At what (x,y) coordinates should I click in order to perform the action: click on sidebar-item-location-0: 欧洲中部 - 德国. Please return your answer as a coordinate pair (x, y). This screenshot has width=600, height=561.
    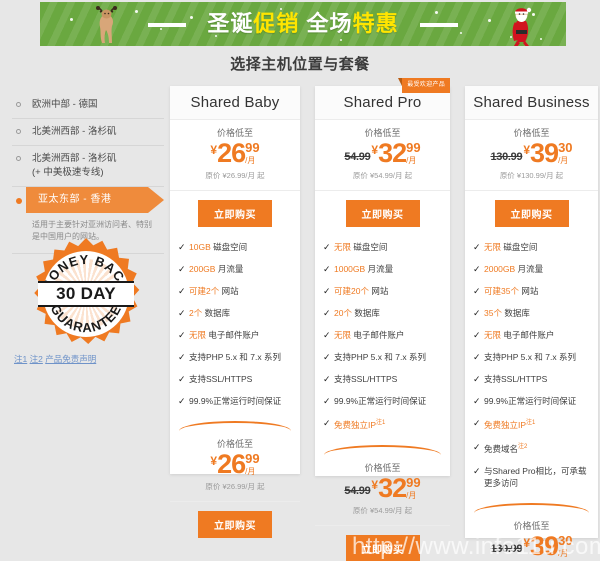
    Looking at the image, I should click on (88, 105).